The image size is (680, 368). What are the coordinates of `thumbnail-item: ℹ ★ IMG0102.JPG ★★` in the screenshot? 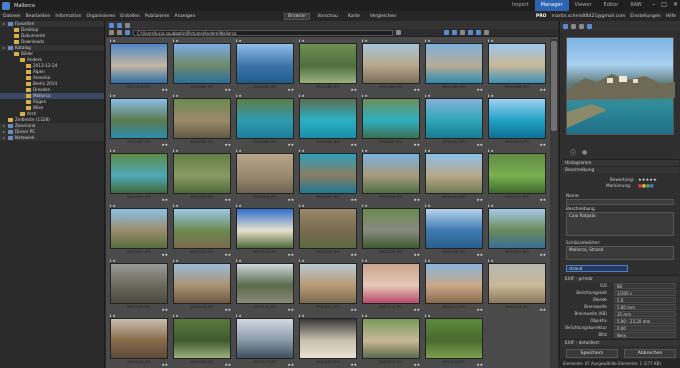 It's located at (202, 232).